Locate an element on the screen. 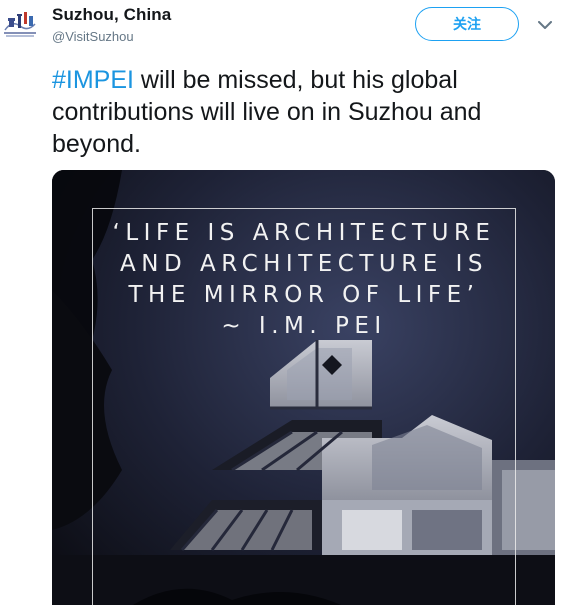 The image size is (568, 605). avatar is located at coordinates (20, 24).